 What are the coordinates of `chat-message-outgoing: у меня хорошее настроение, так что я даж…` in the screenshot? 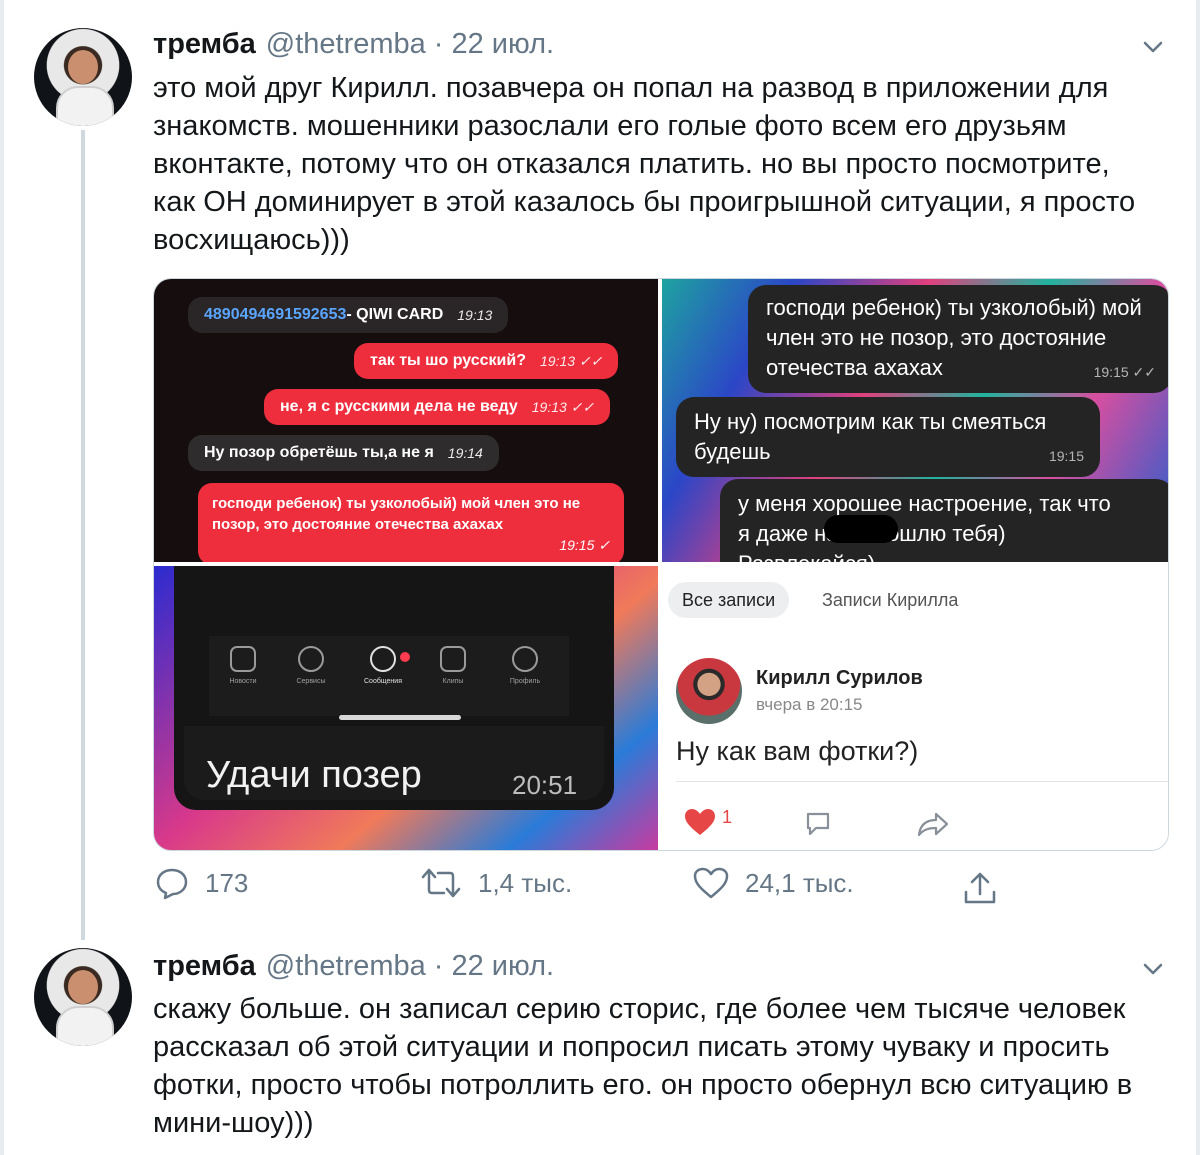 It's located at (944, 520).